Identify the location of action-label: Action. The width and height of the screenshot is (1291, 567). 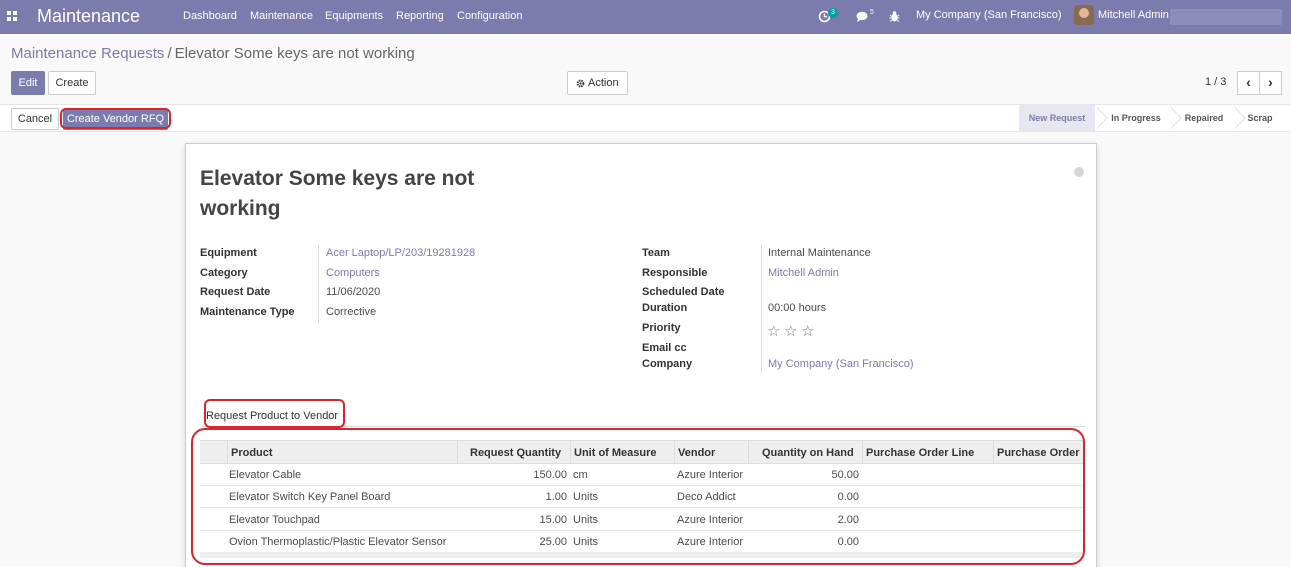
(603, 83).